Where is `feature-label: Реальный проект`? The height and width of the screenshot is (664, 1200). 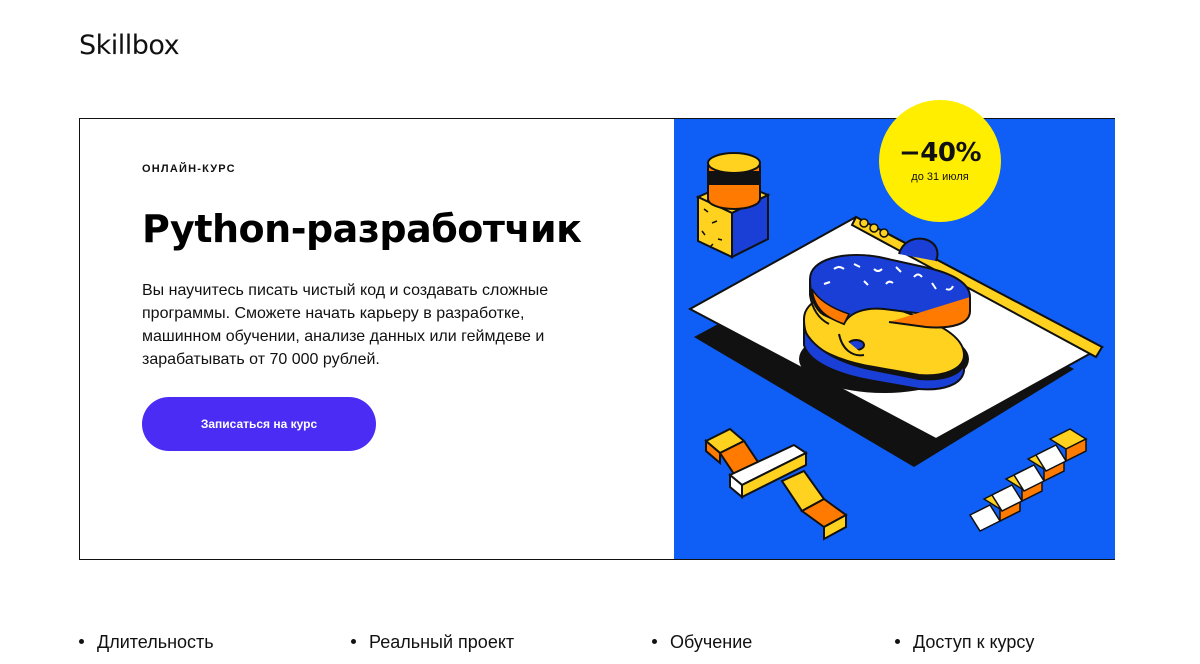 feature-label: Реальный проект is located at coordinates (442, 642).